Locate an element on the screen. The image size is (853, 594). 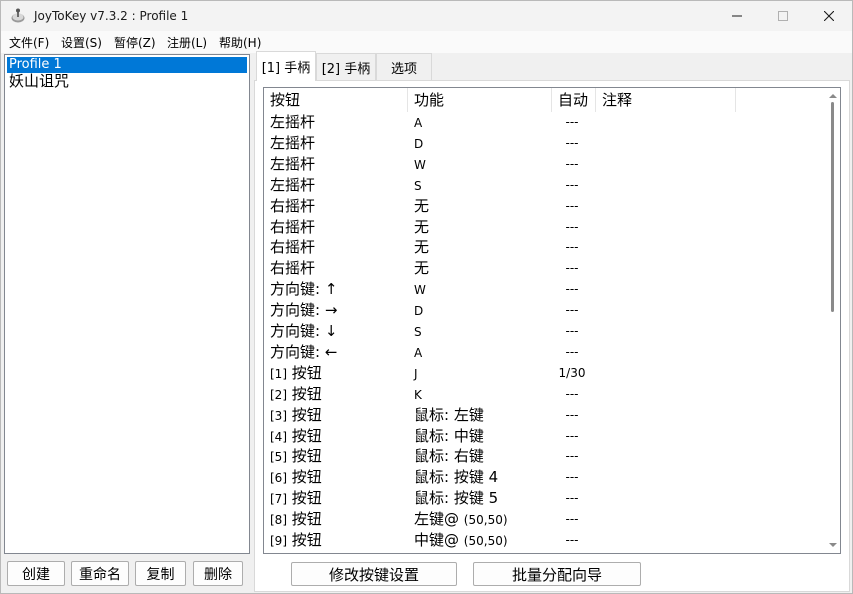
table-row: 左摇杆 A --- is located at coordinates (547, 122).